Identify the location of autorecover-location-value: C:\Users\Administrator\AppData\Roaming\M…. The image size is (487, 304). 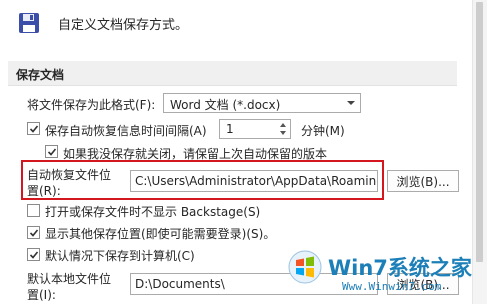
(256, 181).